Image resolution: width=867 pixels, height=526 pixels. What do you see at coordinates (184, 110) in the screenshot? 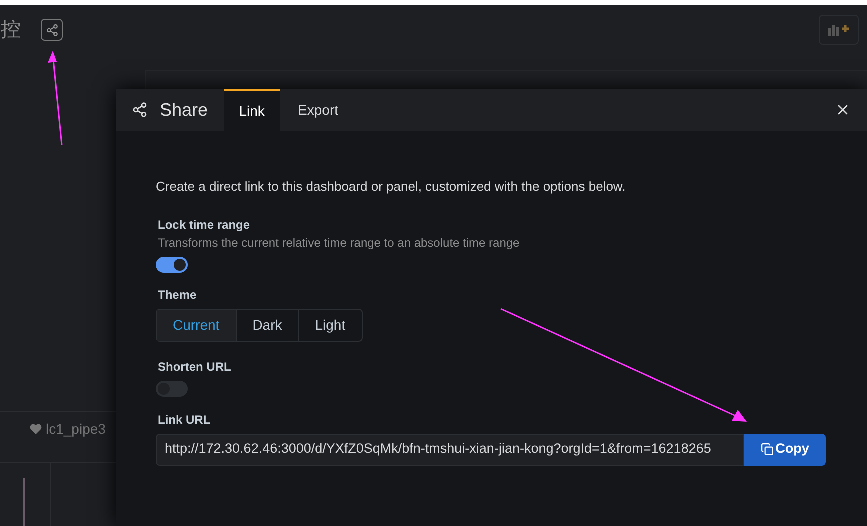
I see `modal-title: Share` at bounding box center [184, 110].